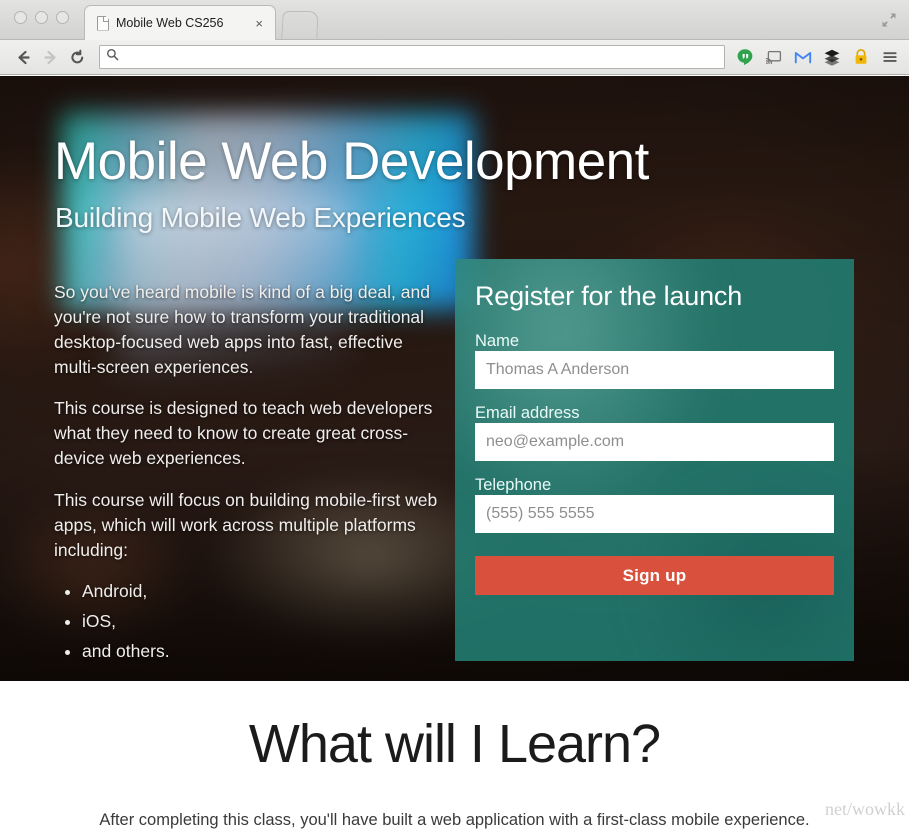 Image resolution: width=909 pixels, height=830 pixels. Describe the element at coordinates (654, 442) in the screenshot. I see `email-input` at that location.